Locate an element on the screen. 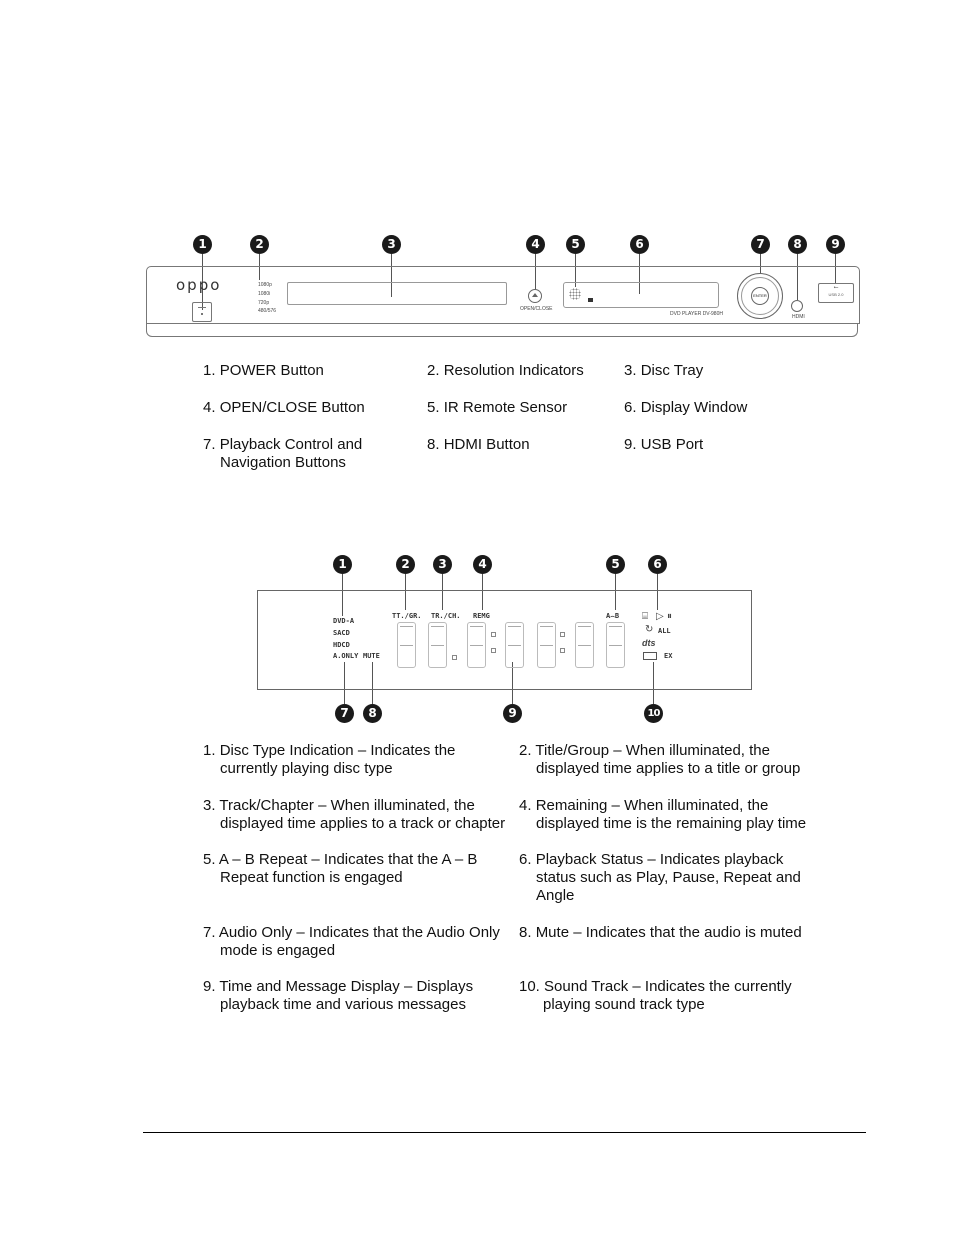 This screenshot has height=1235, width=954. player-base is located at coordinates (502, 330).